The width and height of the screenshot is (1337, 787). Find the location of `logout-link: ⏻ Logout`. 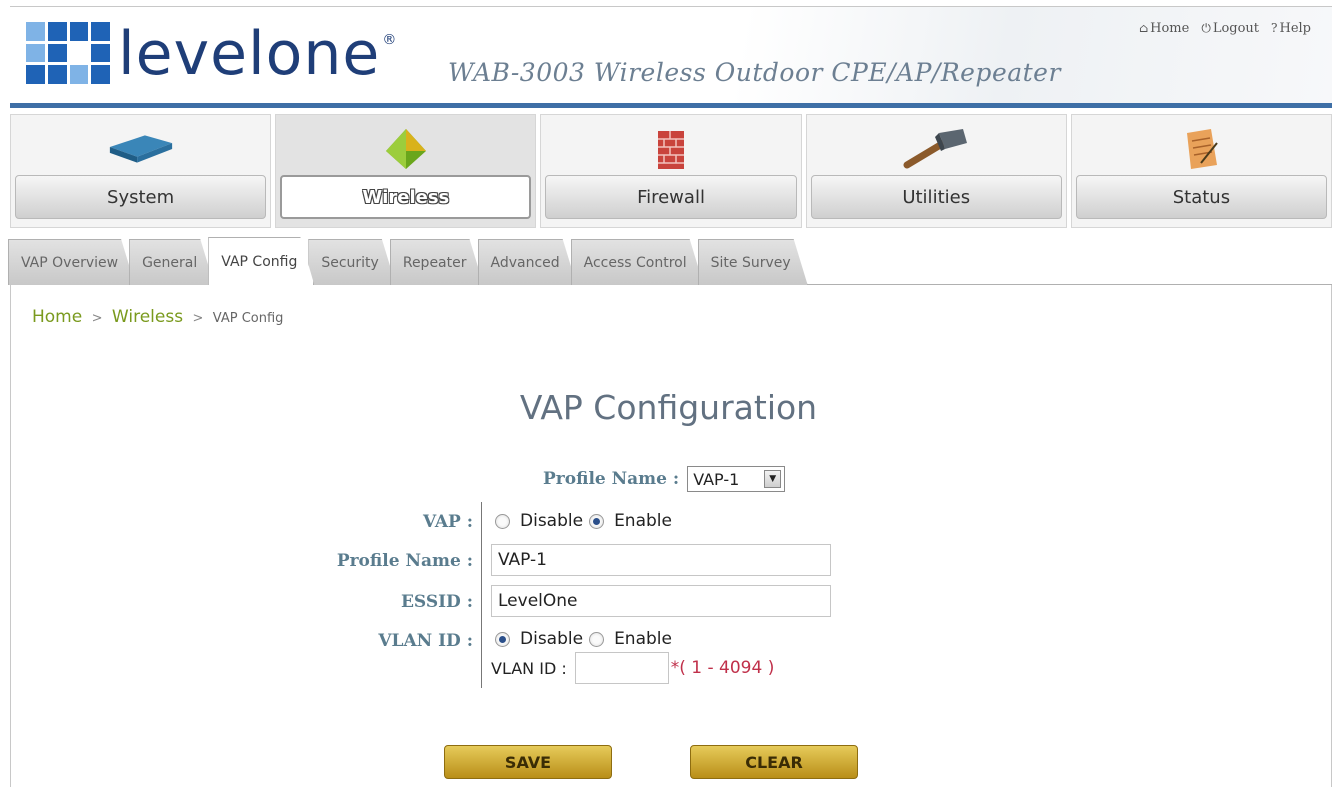

logout-link: ⏻ Logout is located at coordinates (1230, 28).